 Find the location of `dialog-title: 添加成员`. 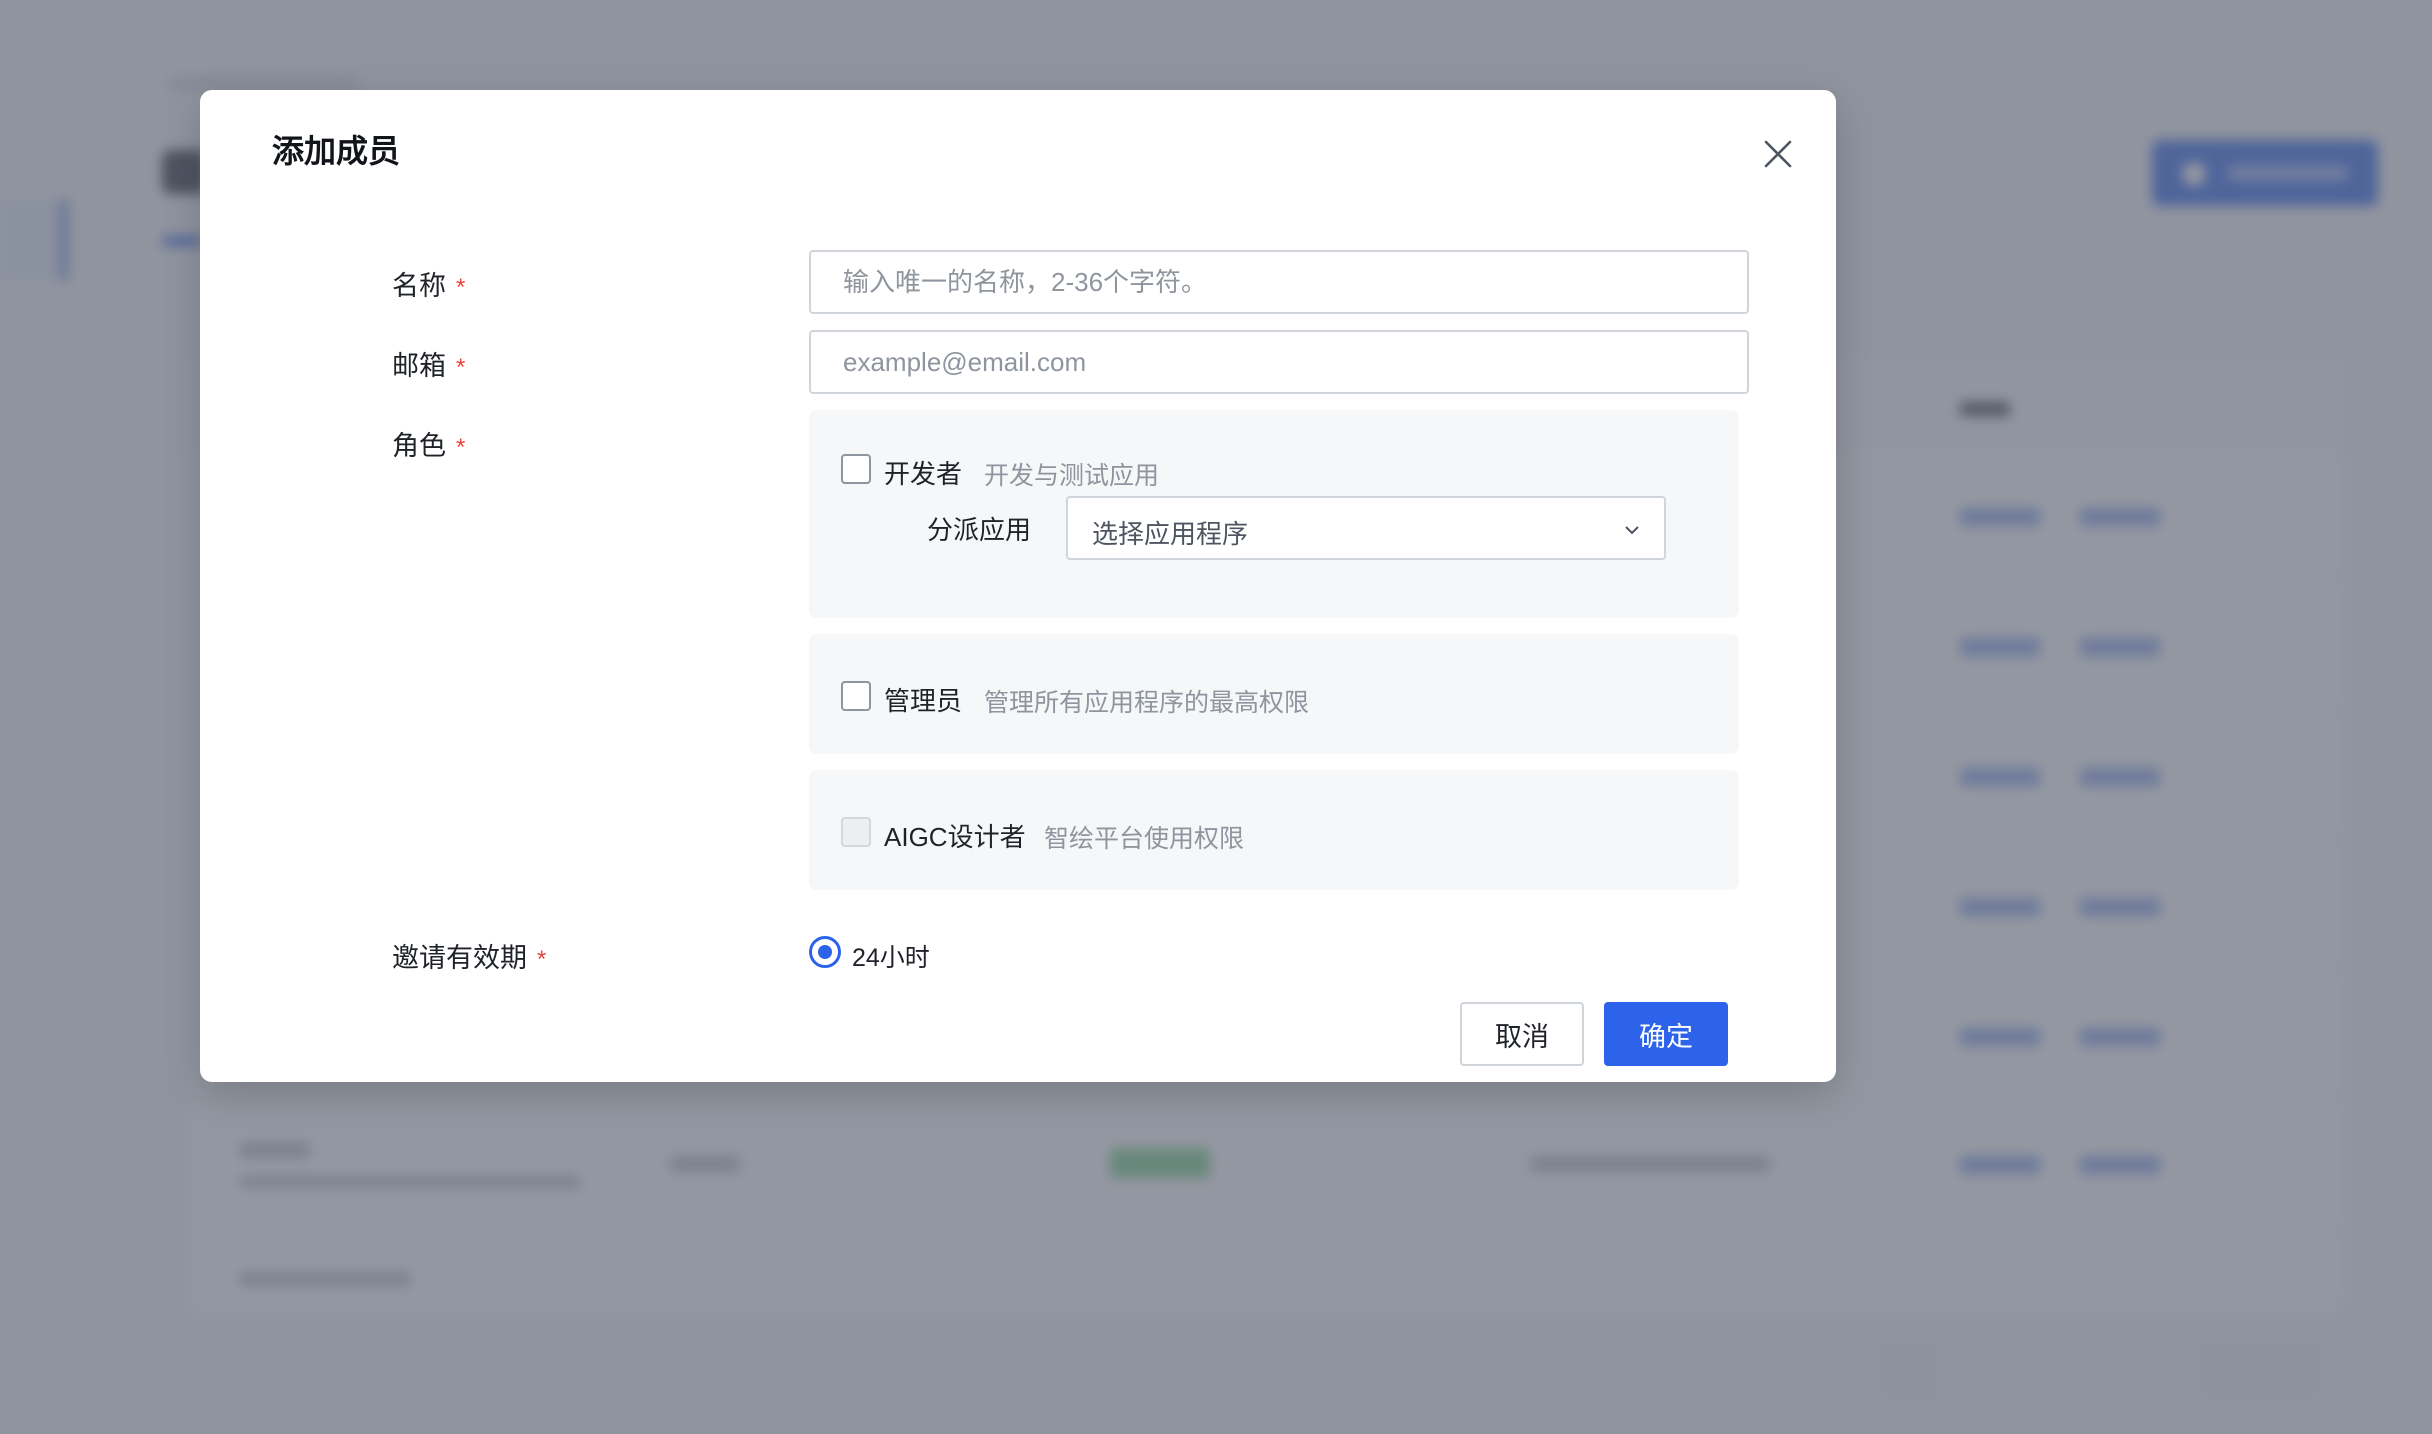

dialog-title: 添加成员 is located at coordinates (336, 151).